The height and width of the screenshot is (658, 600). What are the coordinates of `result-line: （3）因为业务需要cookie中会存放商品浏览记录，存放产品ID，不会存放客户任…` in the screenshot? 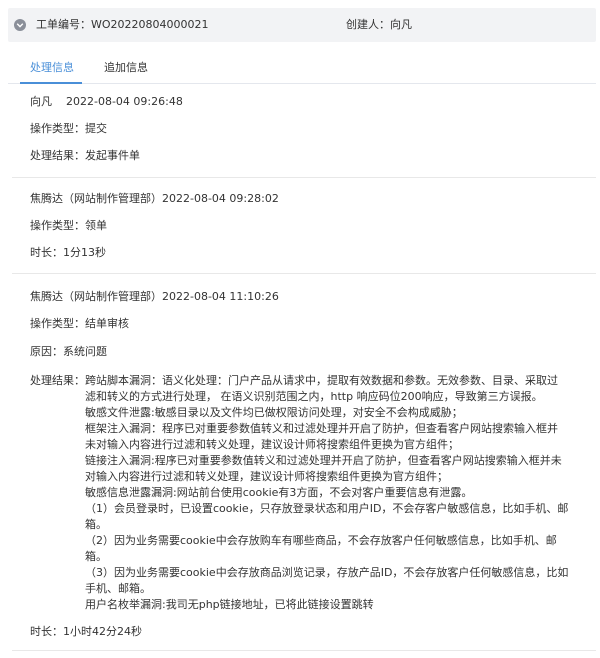 It's located at (327, 572).